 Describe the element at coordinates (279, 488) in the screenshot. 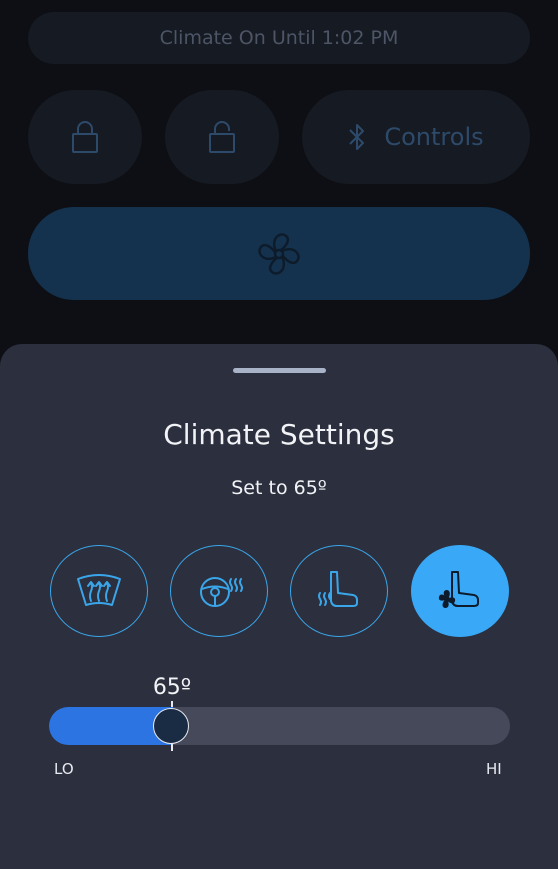

I see `sheet-subtitle: Set to 65º` at that location.